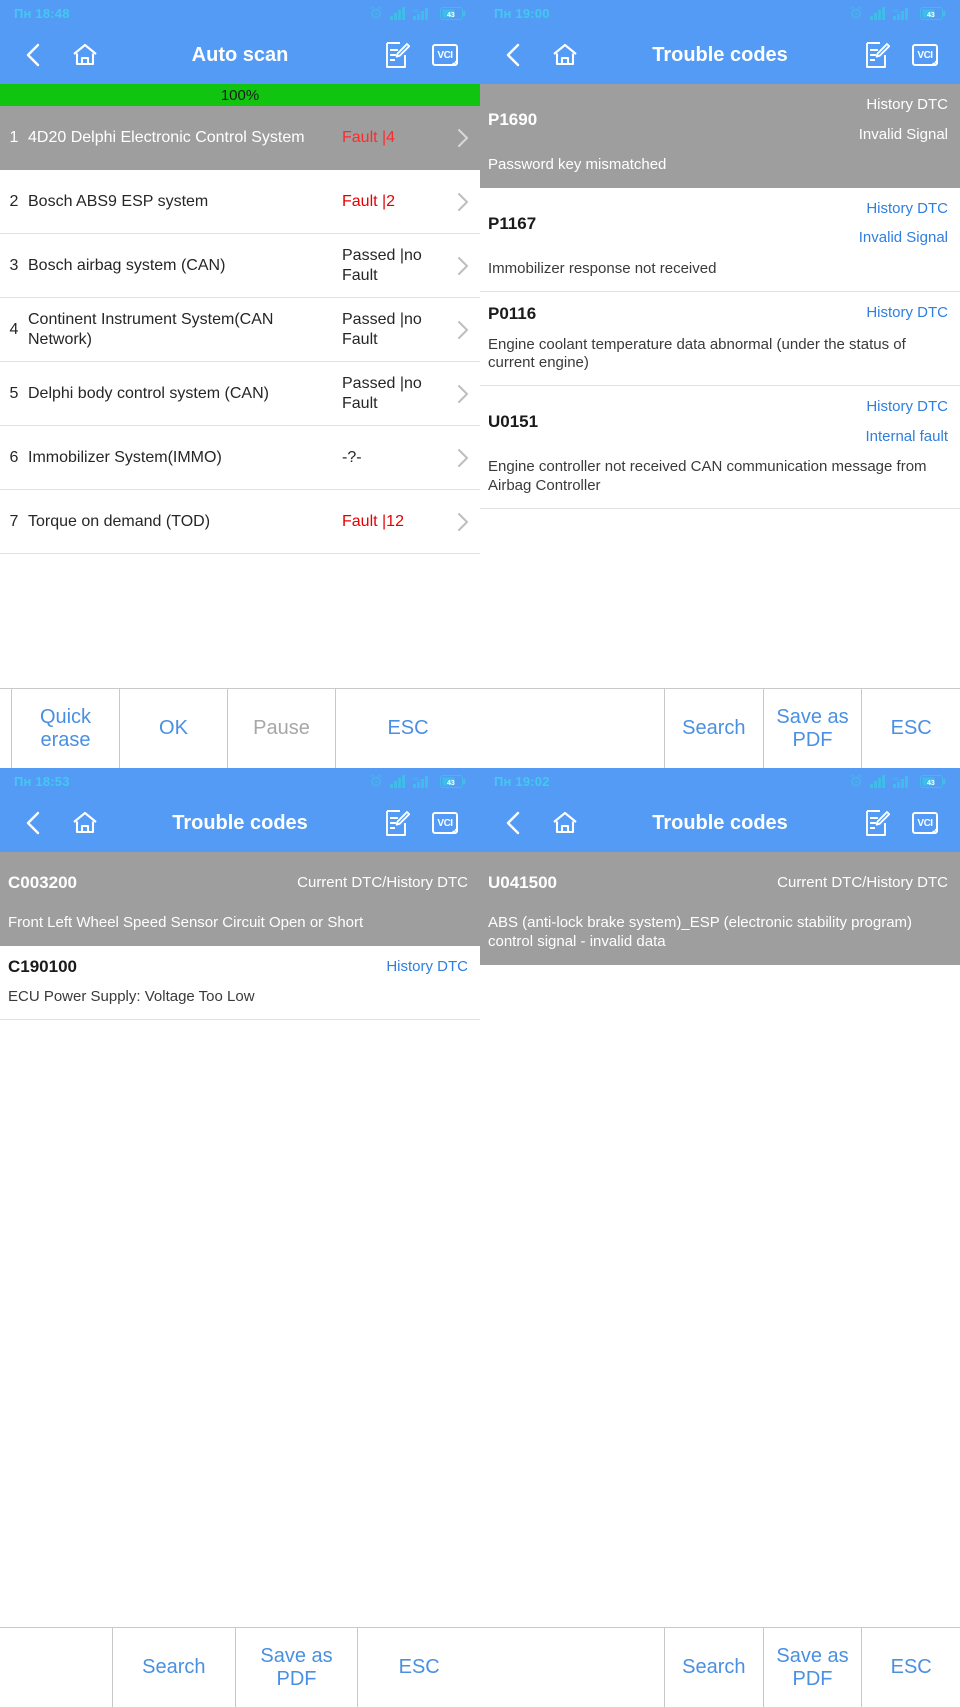 The image size is (960, 1707). I want to click on dtc-tags: Current DTC/History DTC, so click(862, 883).